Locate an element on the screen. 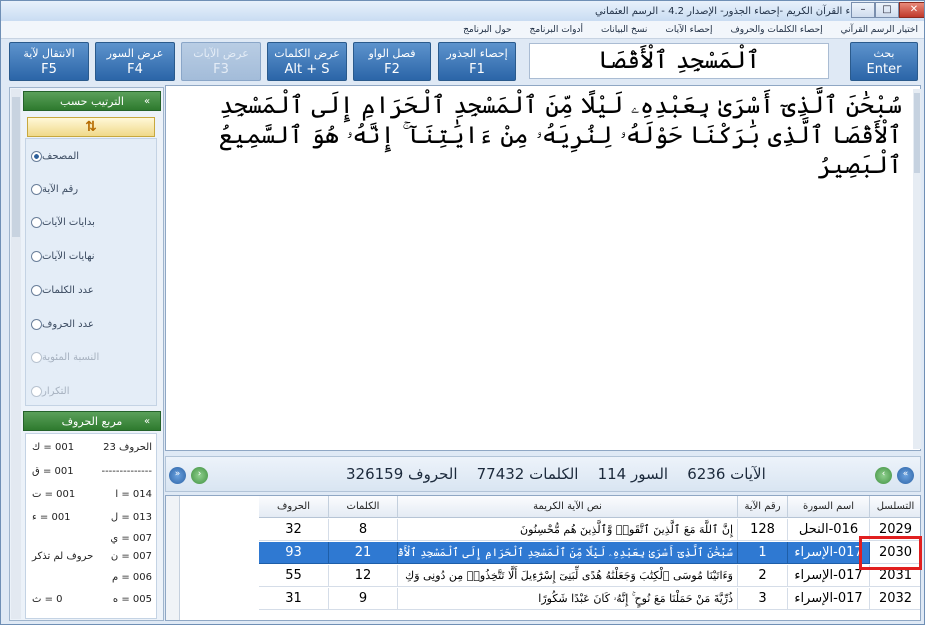 The width and height of the screenshot is (925, 625). column-header-letters: الحروف is located at coordinates (294, 507).